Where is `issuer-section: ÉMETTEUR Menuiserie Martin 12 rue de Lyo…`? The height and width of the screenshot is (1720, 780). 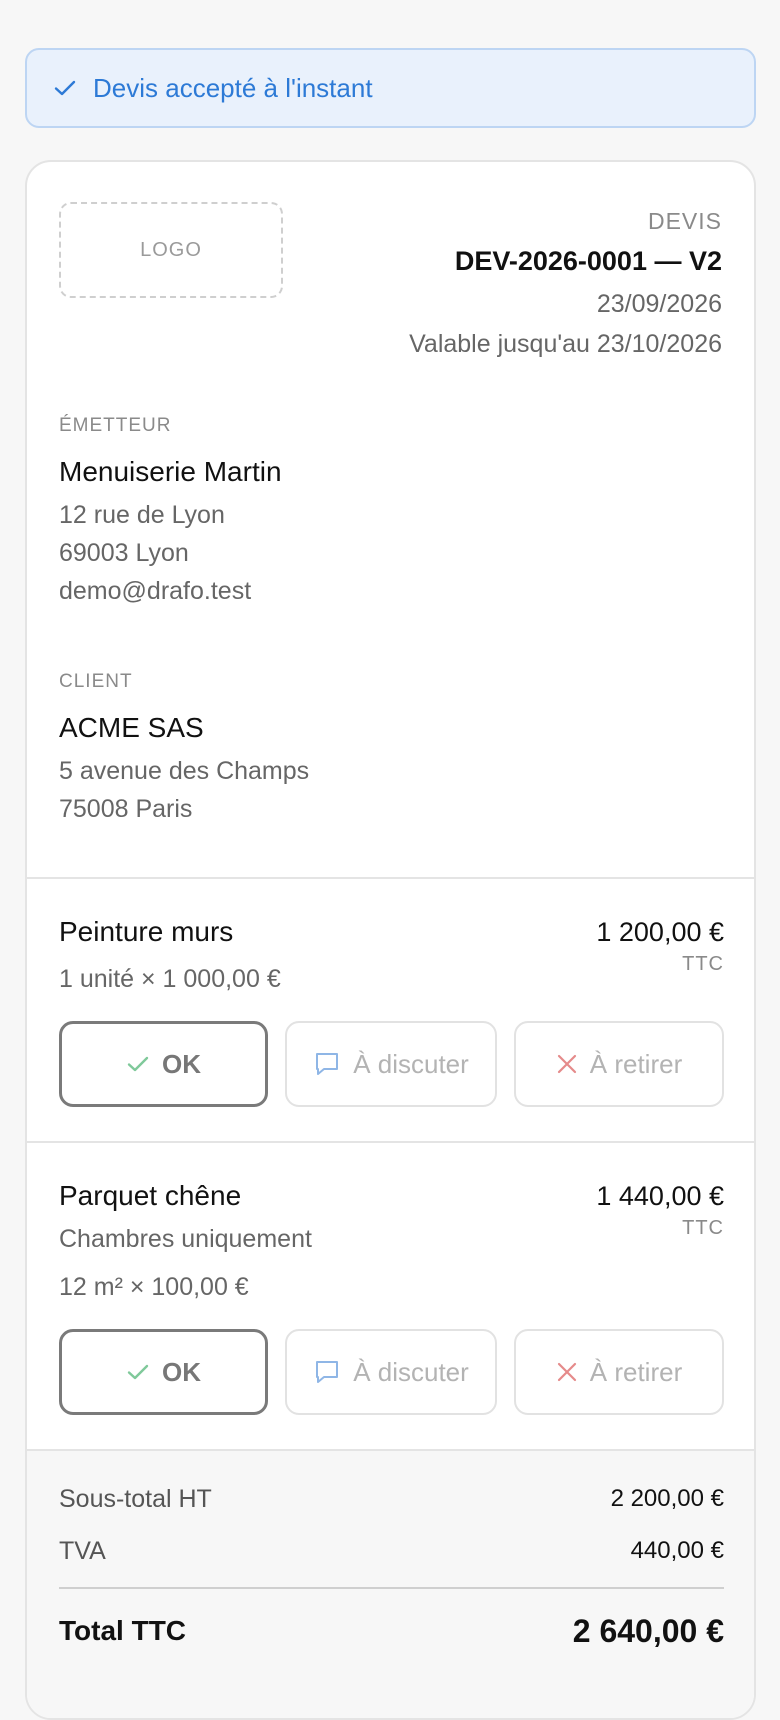 issuer-section: ÉMETTEUR Menuiserie Martin 12 rue de Lyo… is located at coordinates (170, 512).